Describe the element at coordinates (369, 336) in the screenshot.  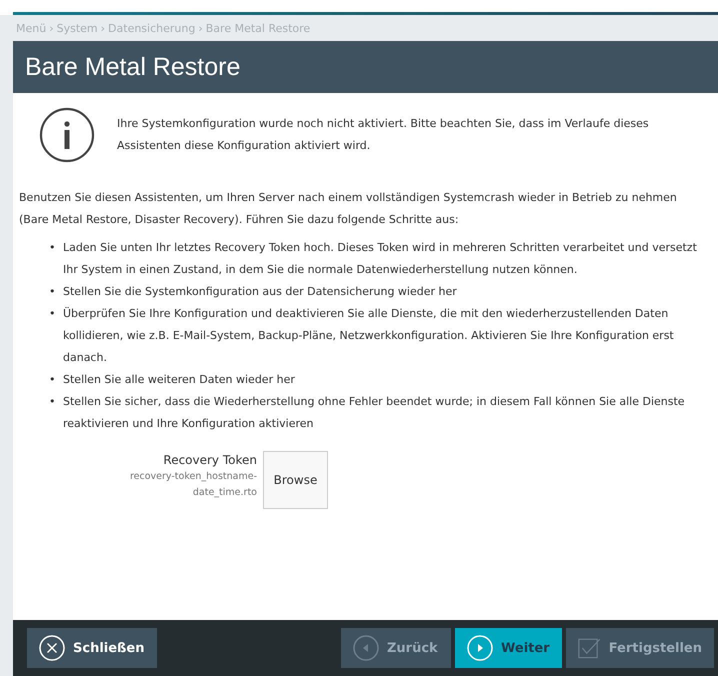
I see `step-item: Überprüfen Sie Ihre Konfiguration und deaktivieren Sie alle Dienste, die mit den wiederherzustellenden Daten kollidieren, wie z.B. E-Mail-System, Backup-Pläne, Netzwerkkonfiguration. Aktivieren Sie Ihre Konfiguration erst danach.` at that location.